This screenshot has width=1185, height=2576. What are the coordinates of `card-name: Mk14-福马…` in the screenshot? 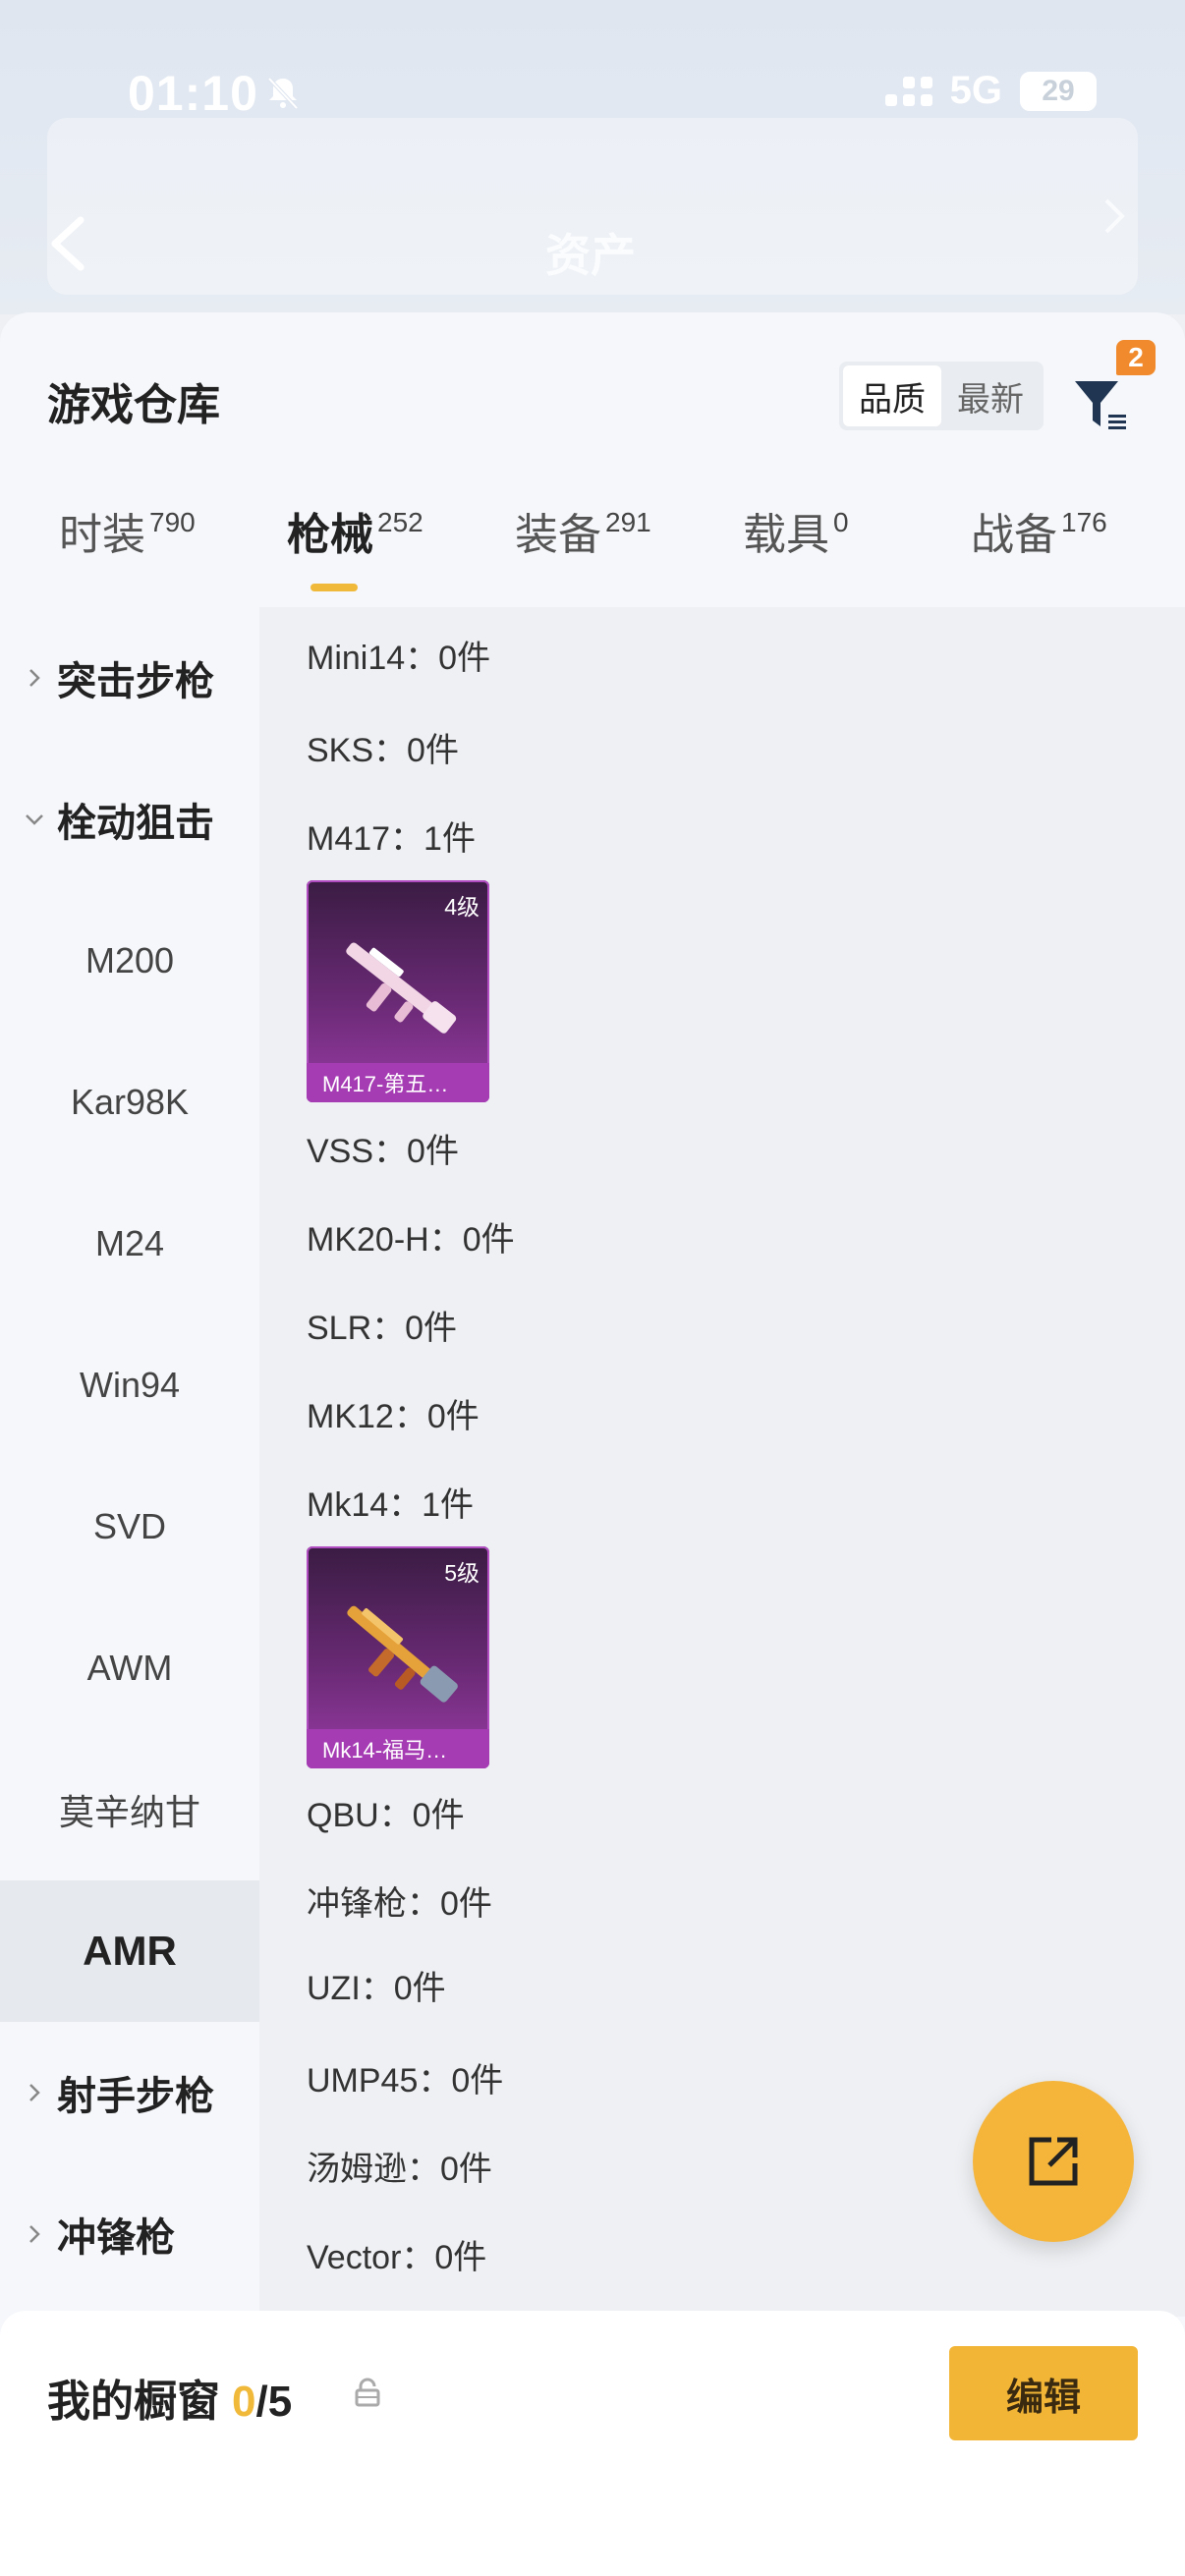 It's located at (398, 1748).